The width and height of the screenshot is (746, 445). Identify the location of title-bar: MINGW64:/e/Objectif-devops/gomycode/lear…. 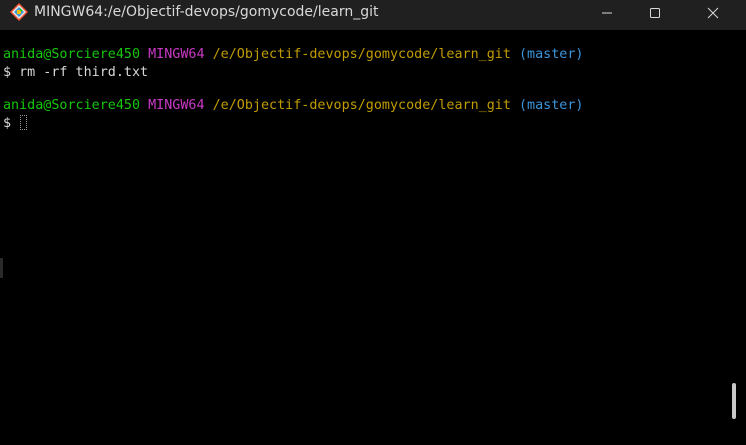
(373, 15).